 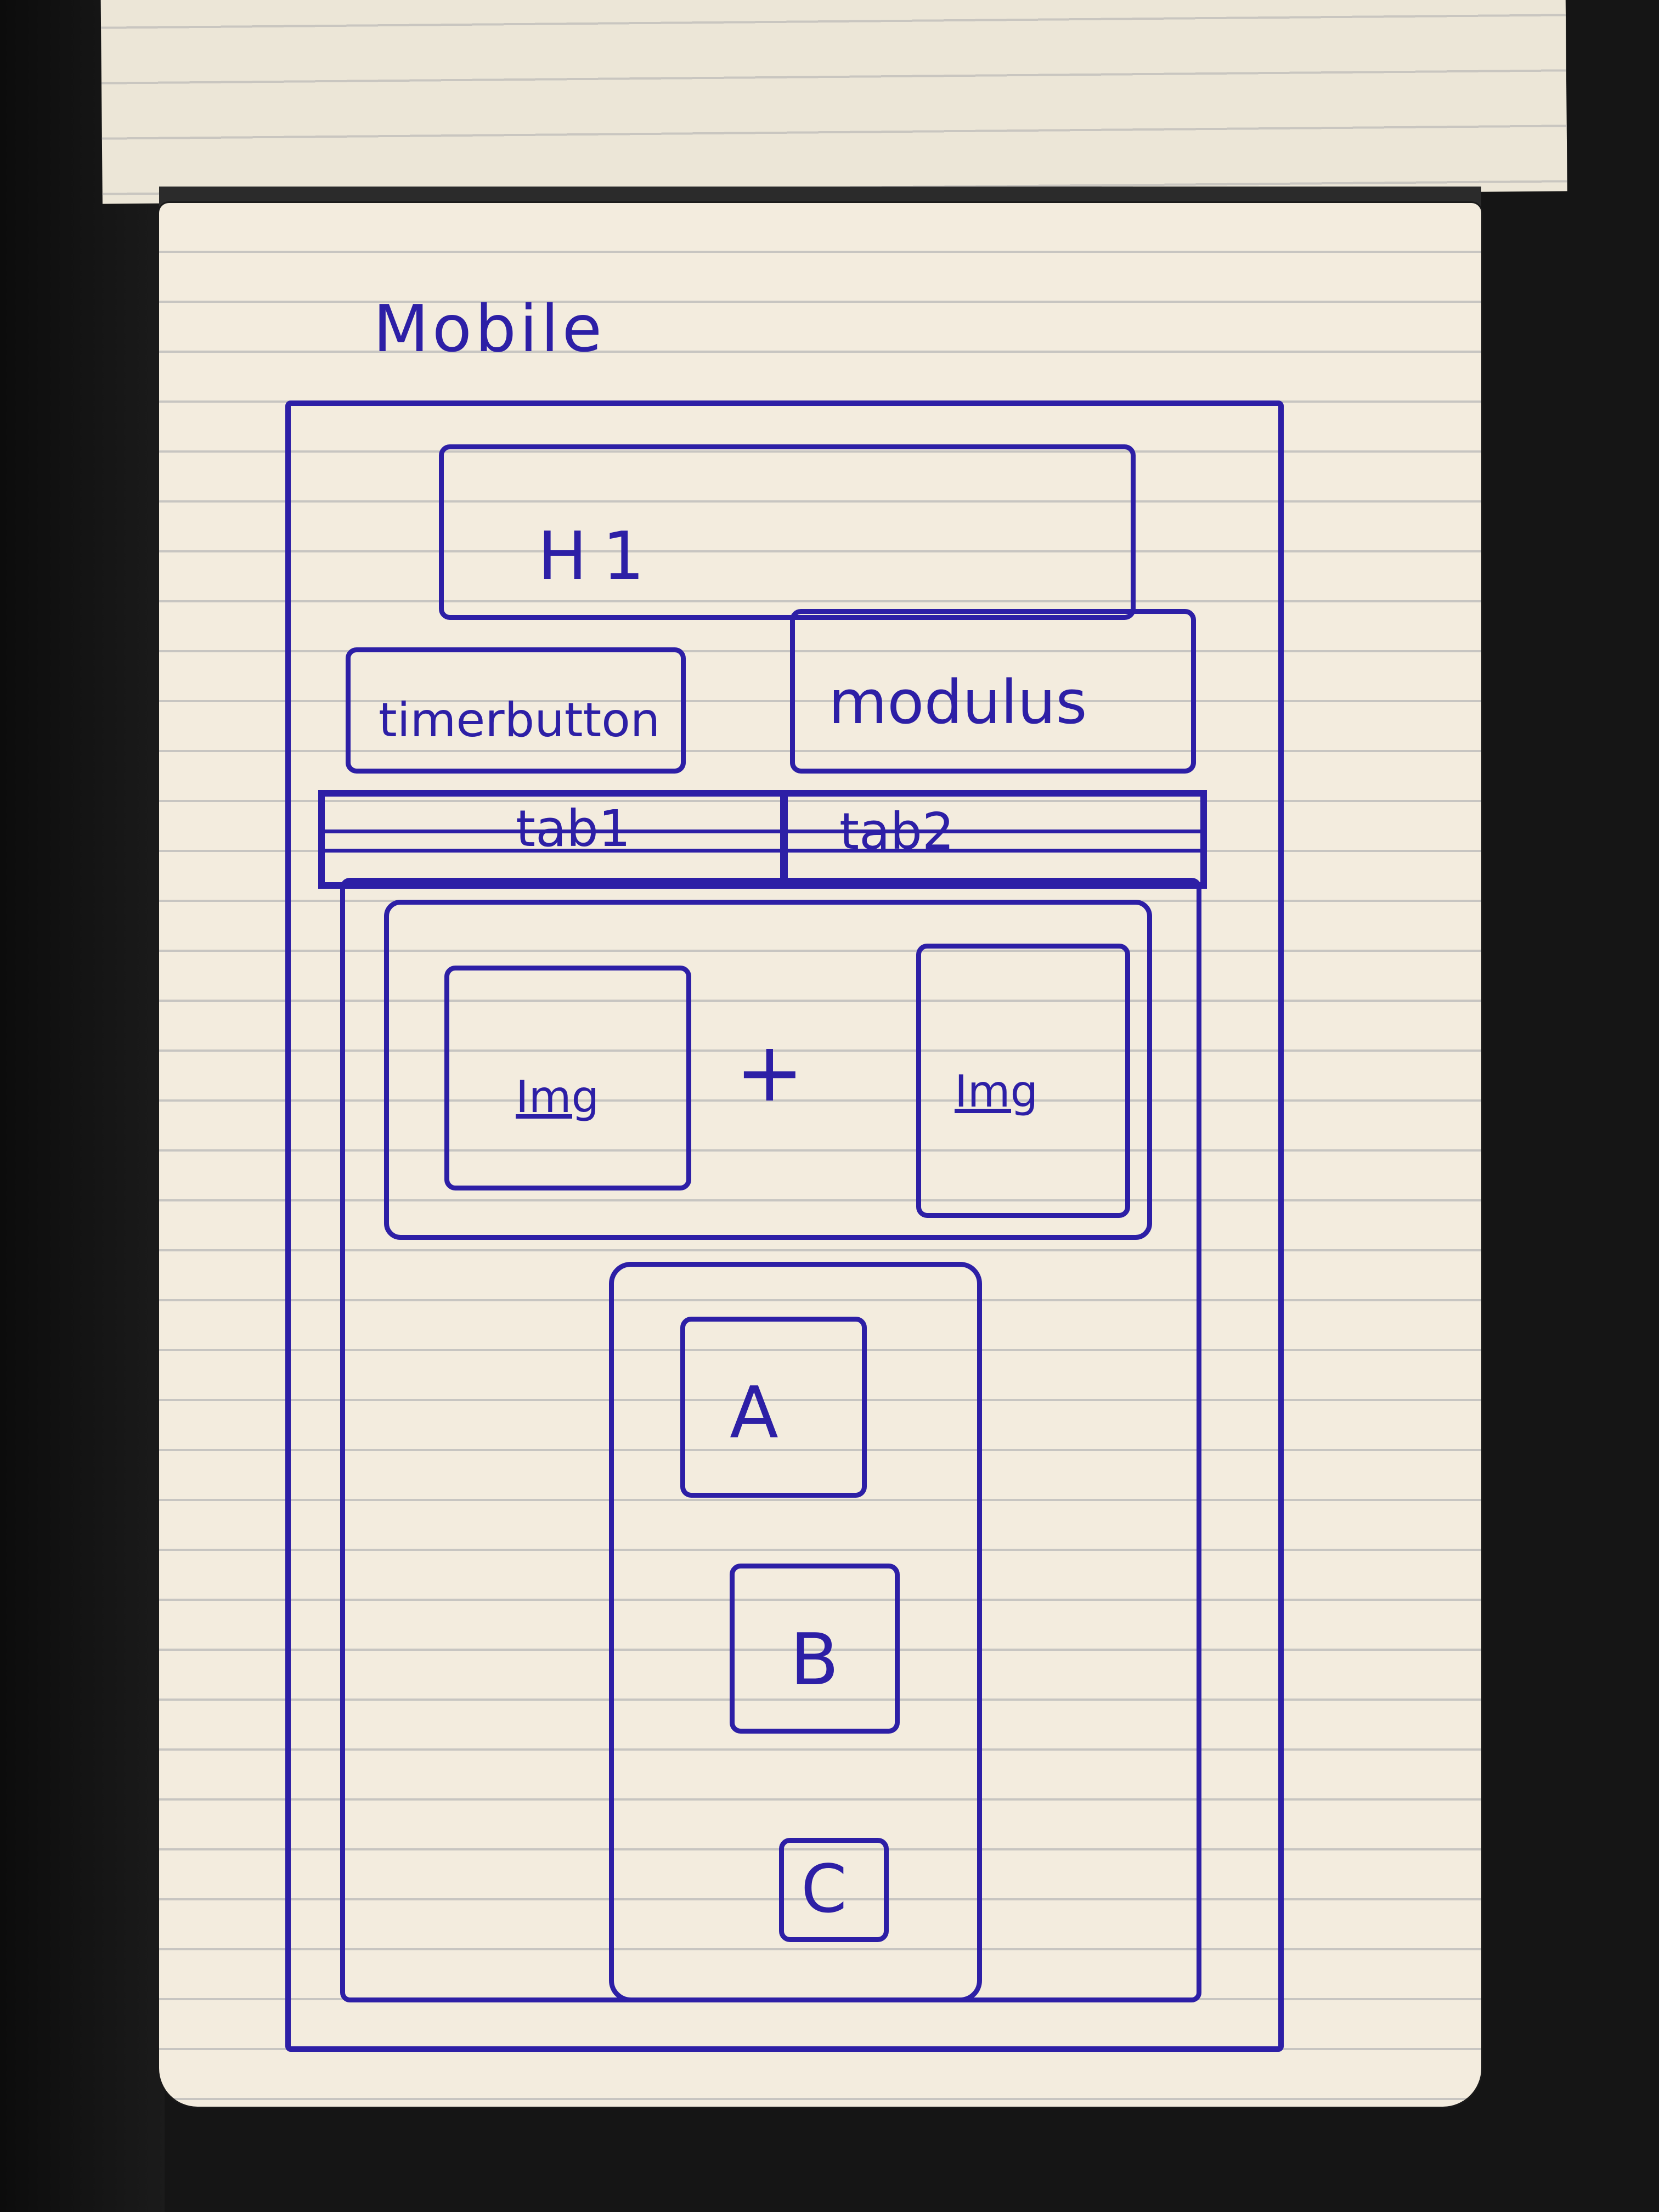 I want to click on header-label: H1, so click(x=599, y=556).